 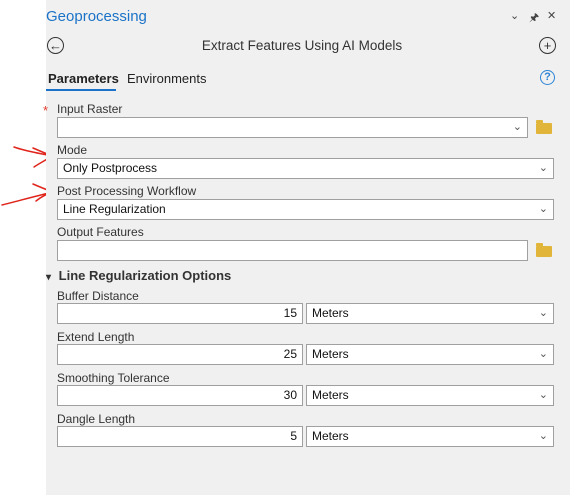 What do you see at coordinates (551, 15) in the screenshot?
I see `close-icon: ✕` at bounding box center [551, 15].